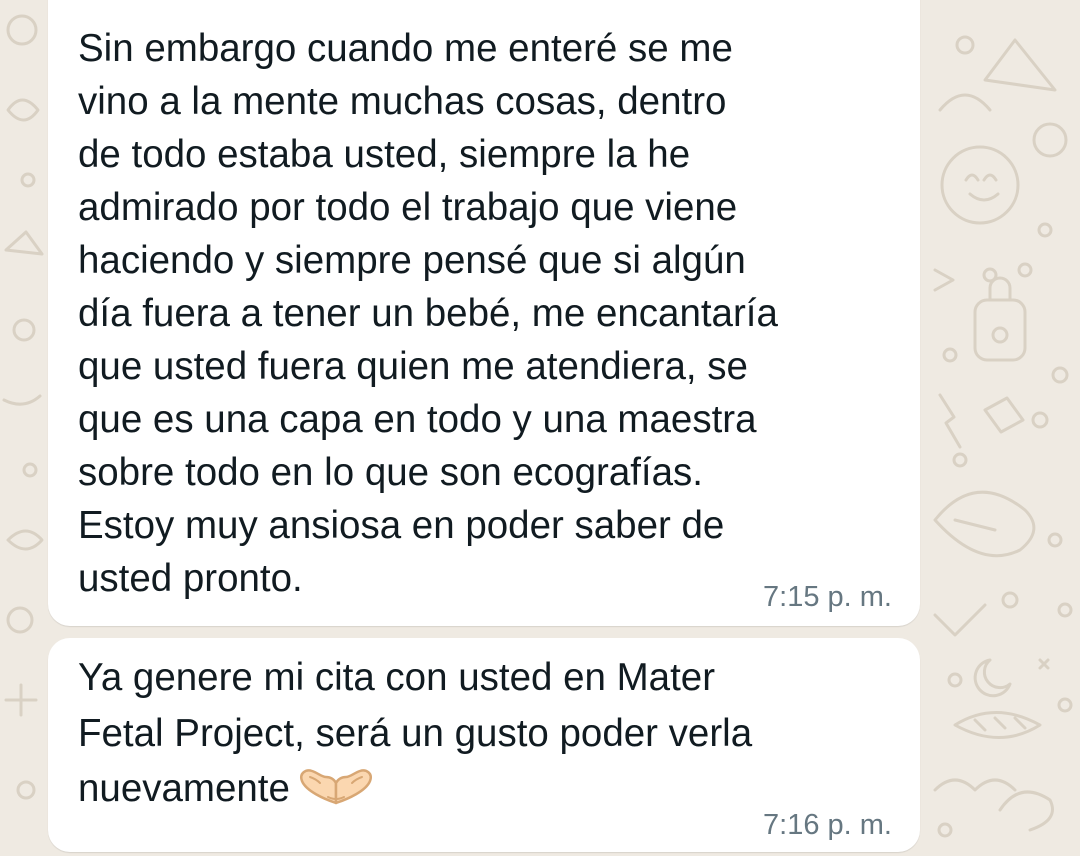 The height and width of the screenshot is (856, 1080). What do you see at coordinates (827, 825) in the screenshot?
I see `message-timestamp: 7:16 p. m.` at bounding box center [827, 825].